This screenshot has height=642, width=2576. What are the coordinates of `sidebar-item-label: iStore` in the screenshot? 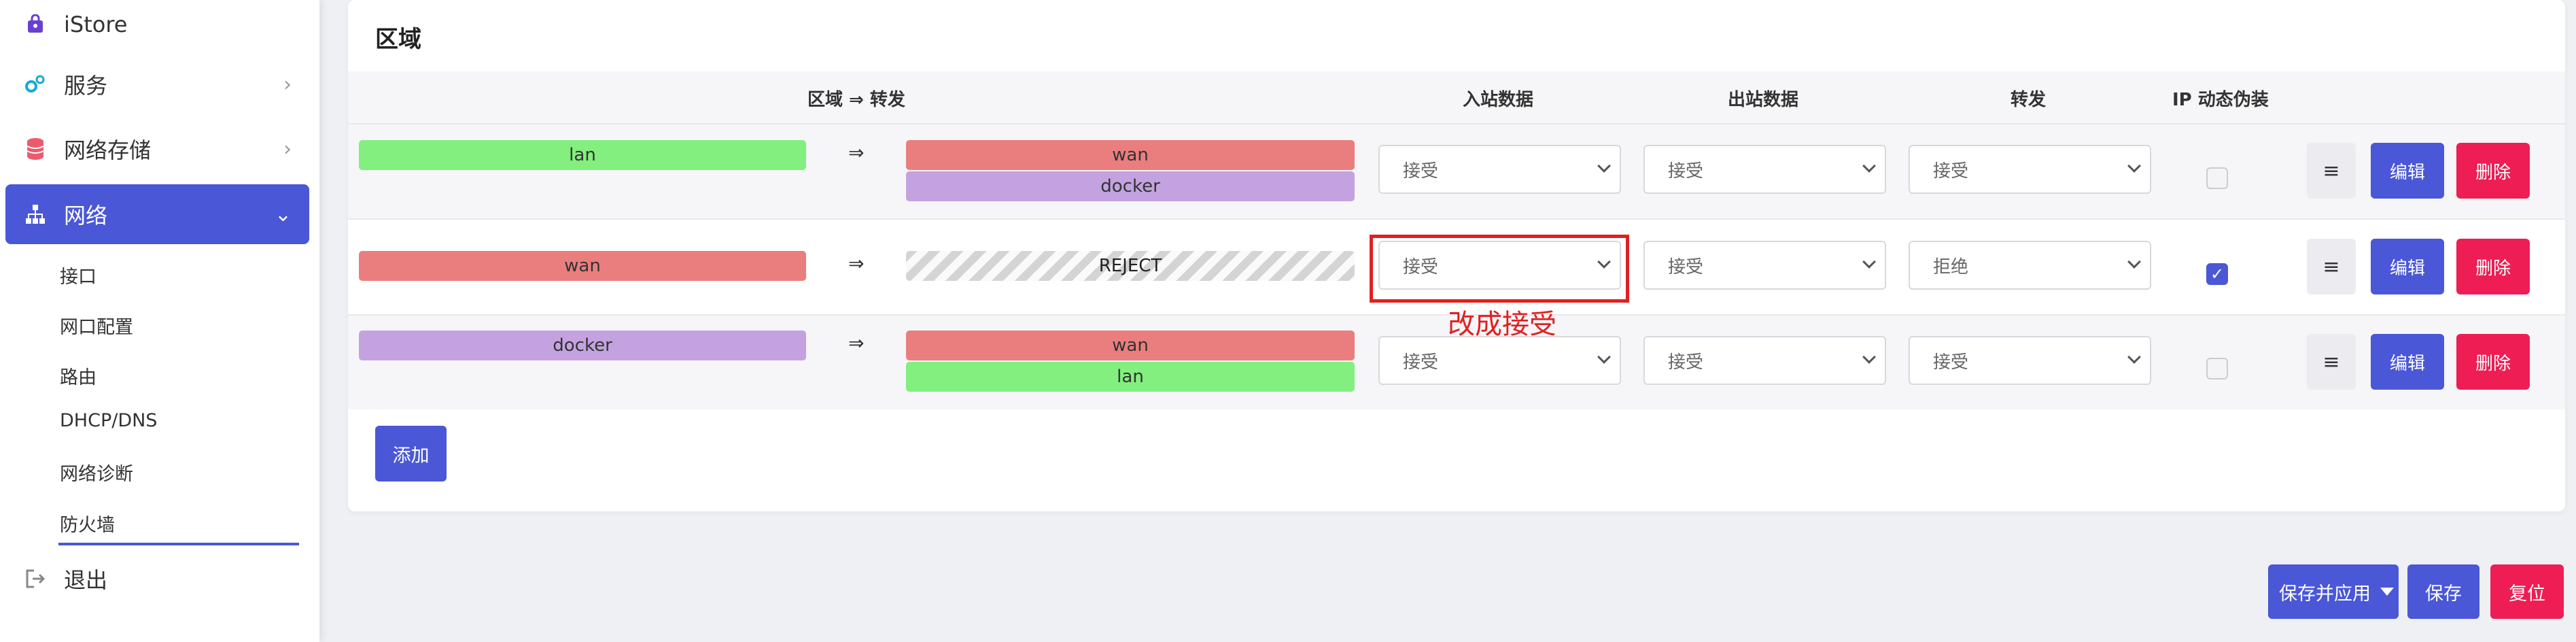 It's located at (96, 24).